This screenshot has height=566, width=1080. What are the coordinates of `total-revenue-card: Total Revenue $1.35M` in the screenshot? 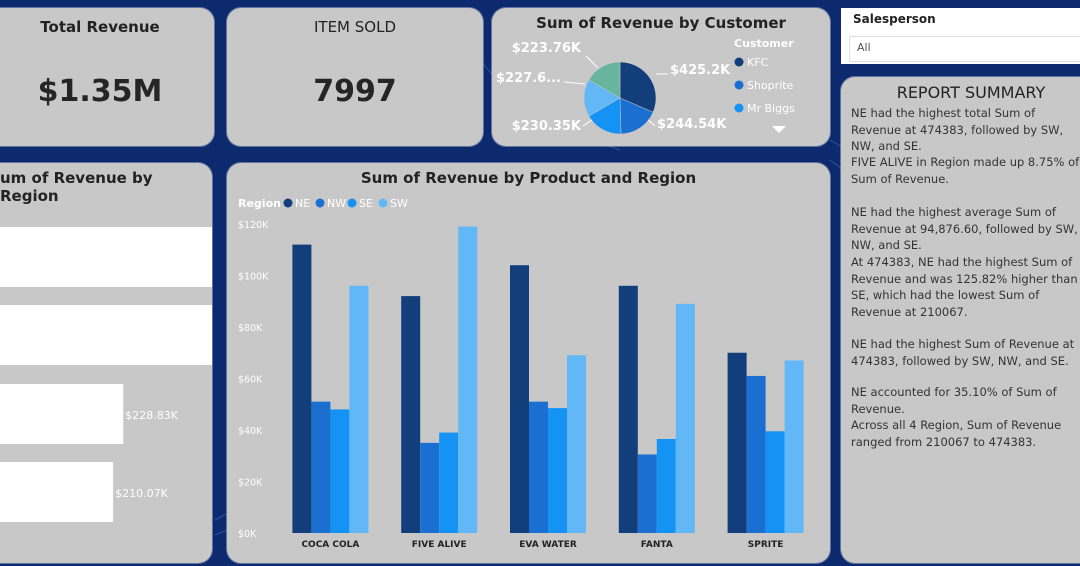 It's located at (107, 77).